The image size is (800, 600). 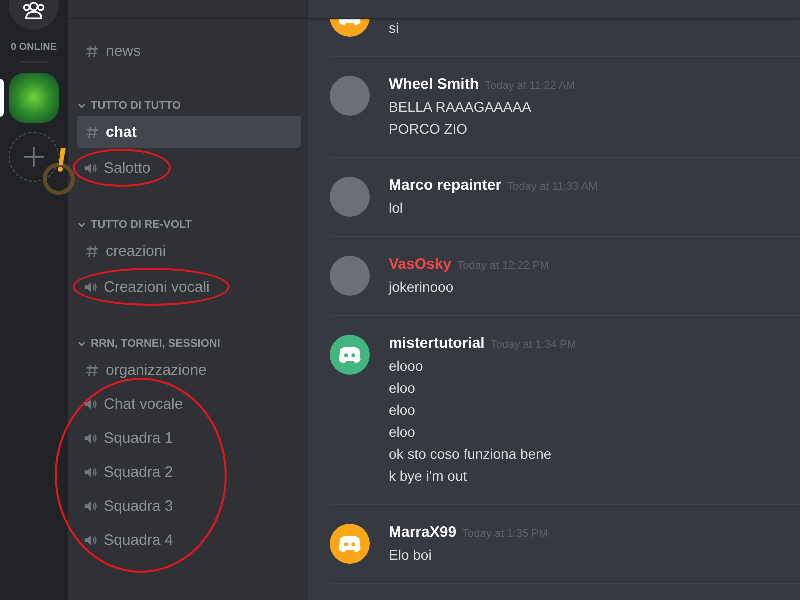 I want to click on category-header: TUTTO DI RE-VOLT, so click(x=134, y=225).